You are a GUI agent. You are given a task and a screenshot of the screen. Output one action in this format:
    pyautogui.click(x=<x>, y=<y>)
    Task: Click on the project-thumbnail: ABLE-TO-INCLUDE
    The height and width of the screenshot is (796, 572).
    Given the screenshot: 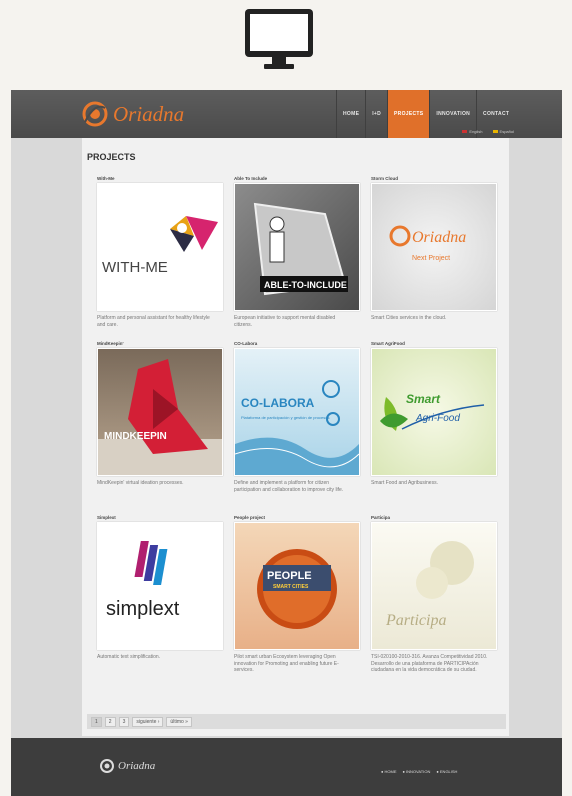 What is the action you would take?
    pyautogui.click(x=297, y=247)
    